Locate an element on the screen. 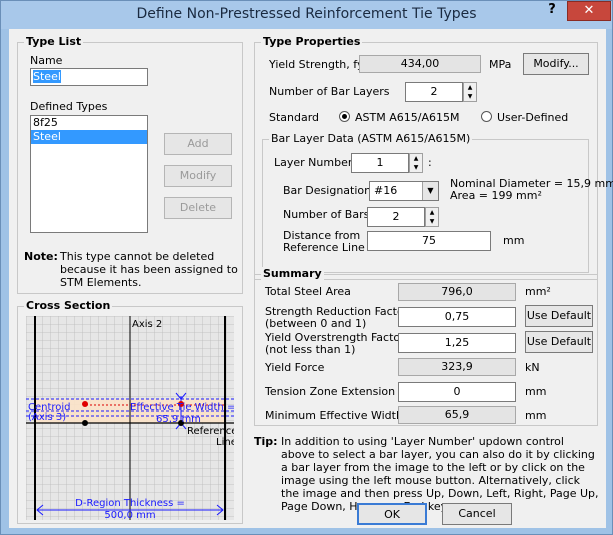 The image size is (613, 535). total-steel-area-unit: mm² is located at coordinates (538, 291).